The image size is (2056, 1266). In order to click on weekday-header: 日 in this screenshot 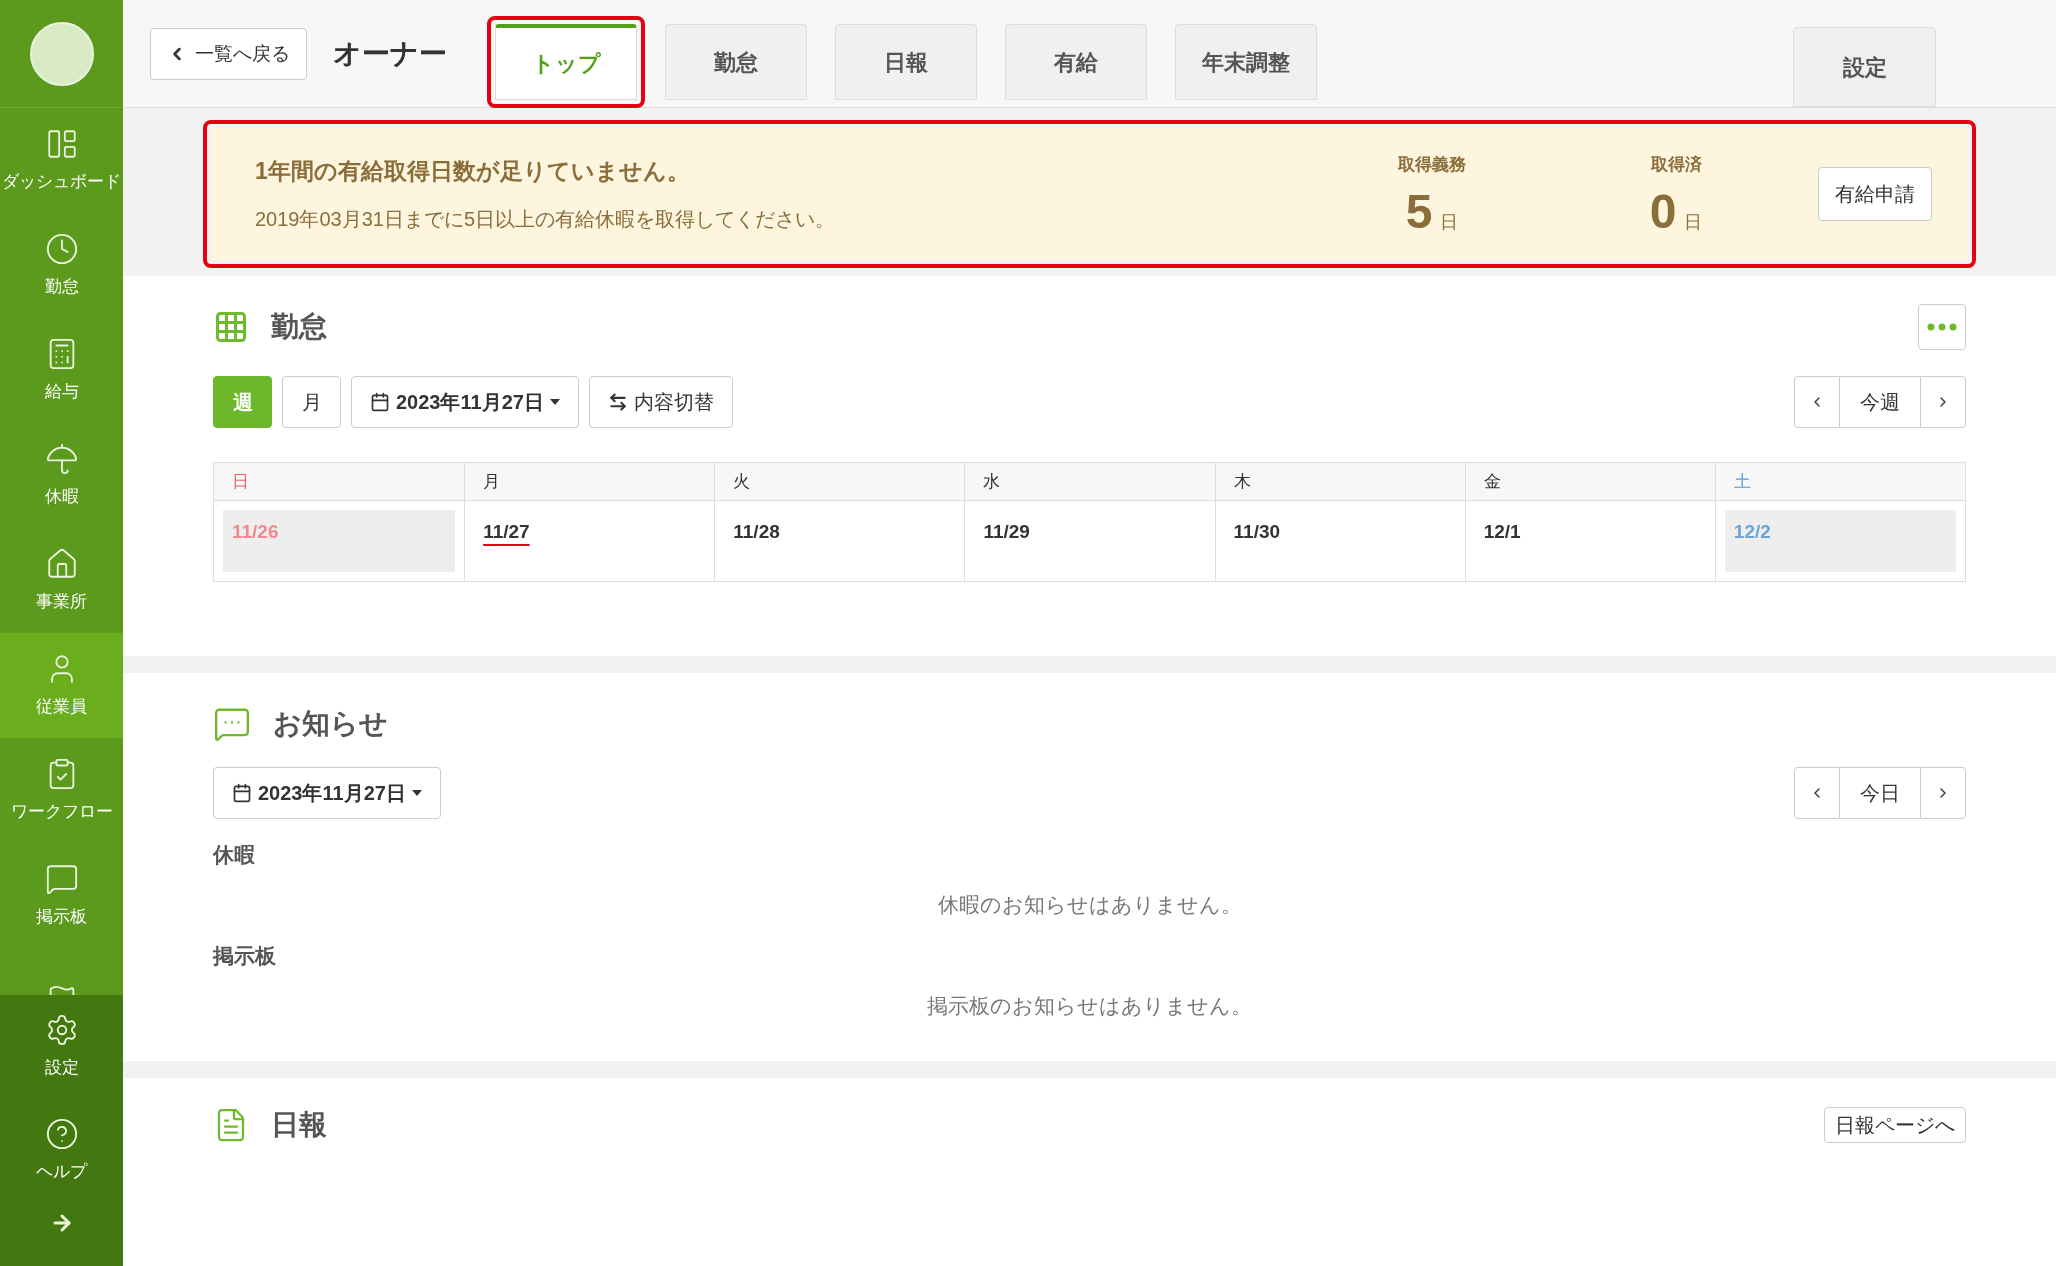, I will do `click(339, 482)`.